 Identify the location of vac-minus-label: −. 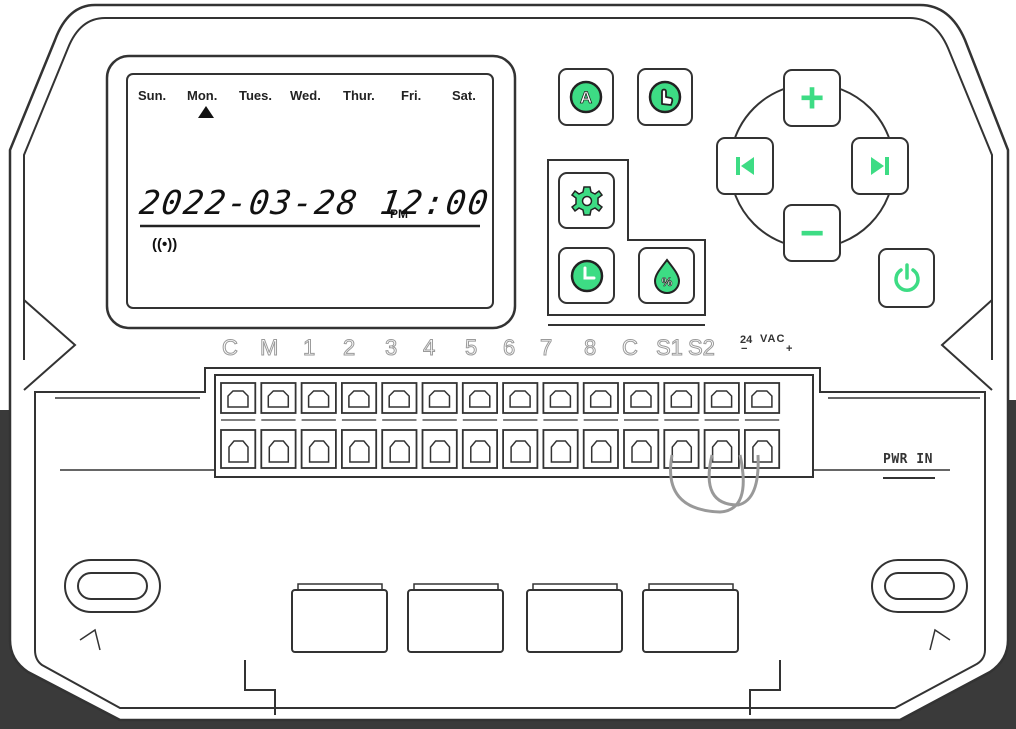
(744, 349).